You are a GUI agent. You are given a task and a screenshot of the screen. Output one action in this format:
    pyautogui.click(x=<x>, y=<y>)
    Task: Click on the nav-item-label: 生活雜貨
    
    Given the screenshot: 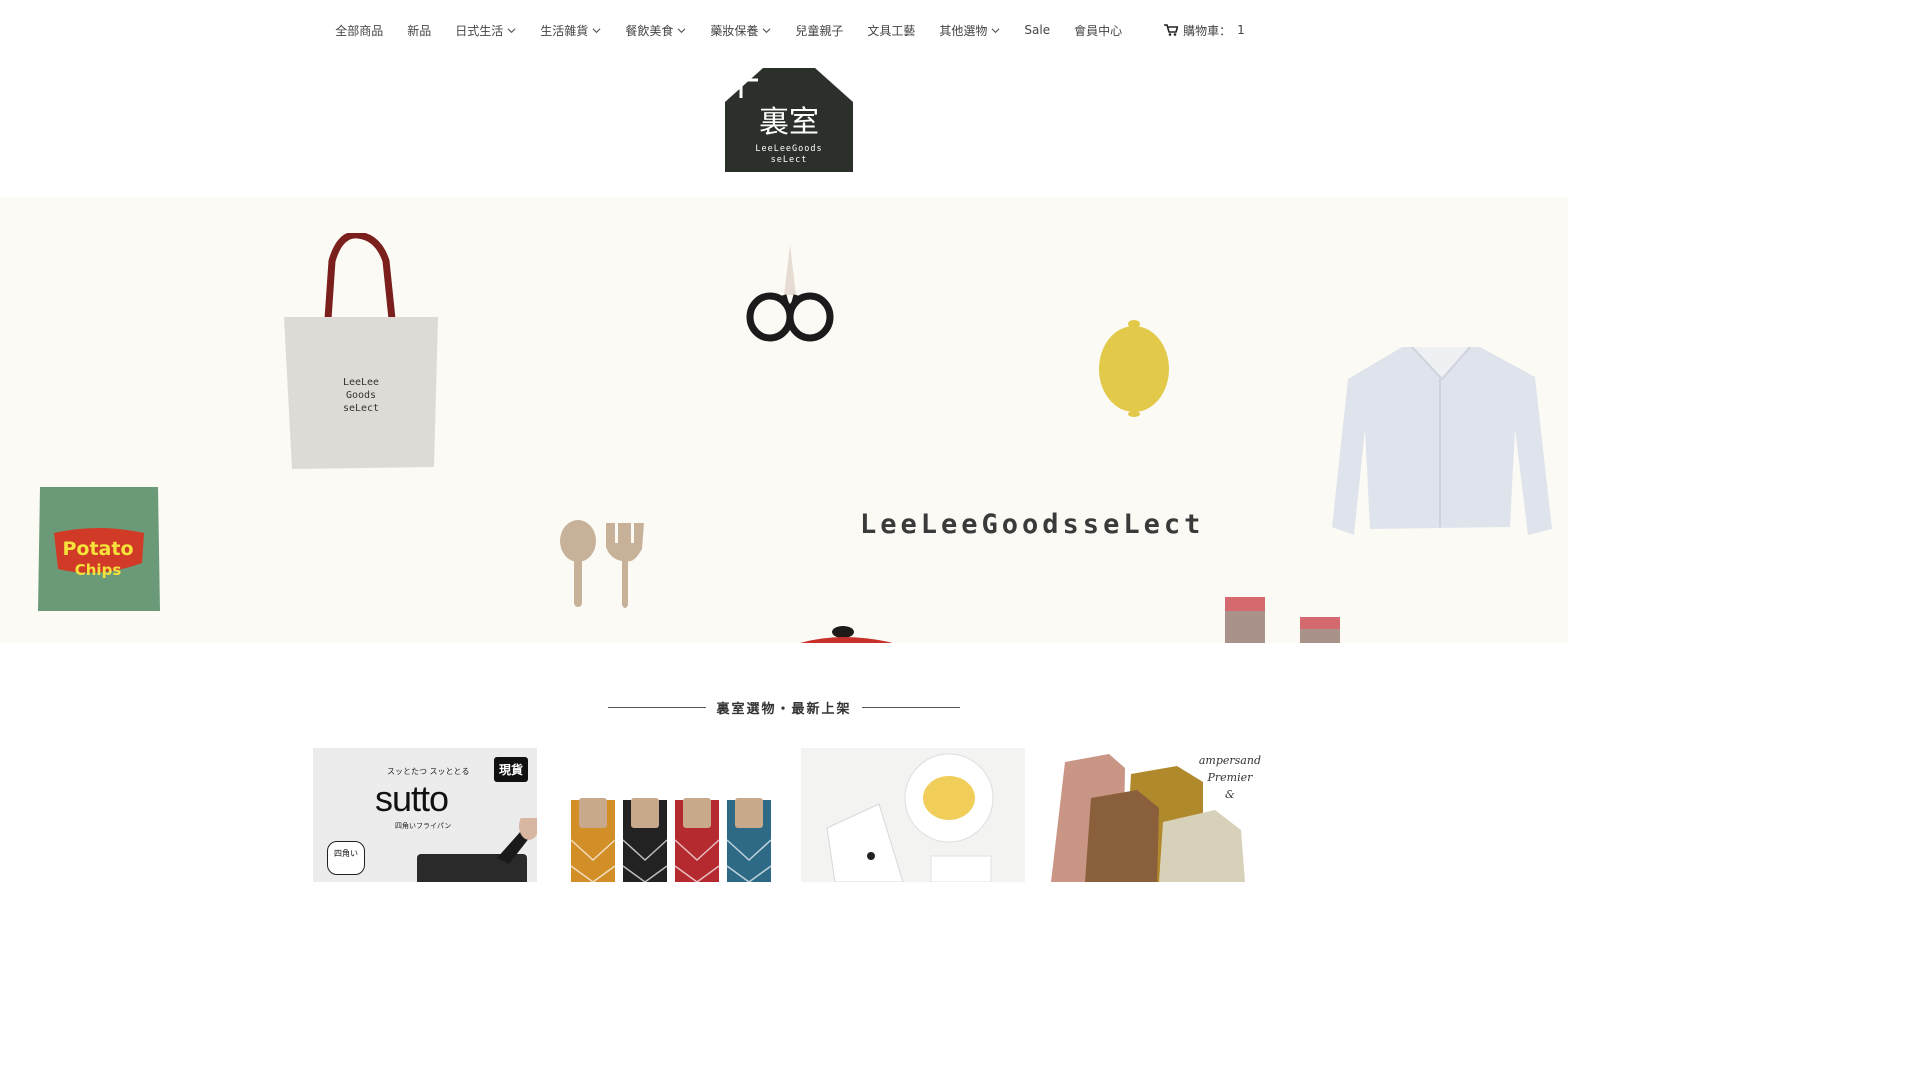 What is the action you would take?
    pyautogui.click(x=564, y=30)
    